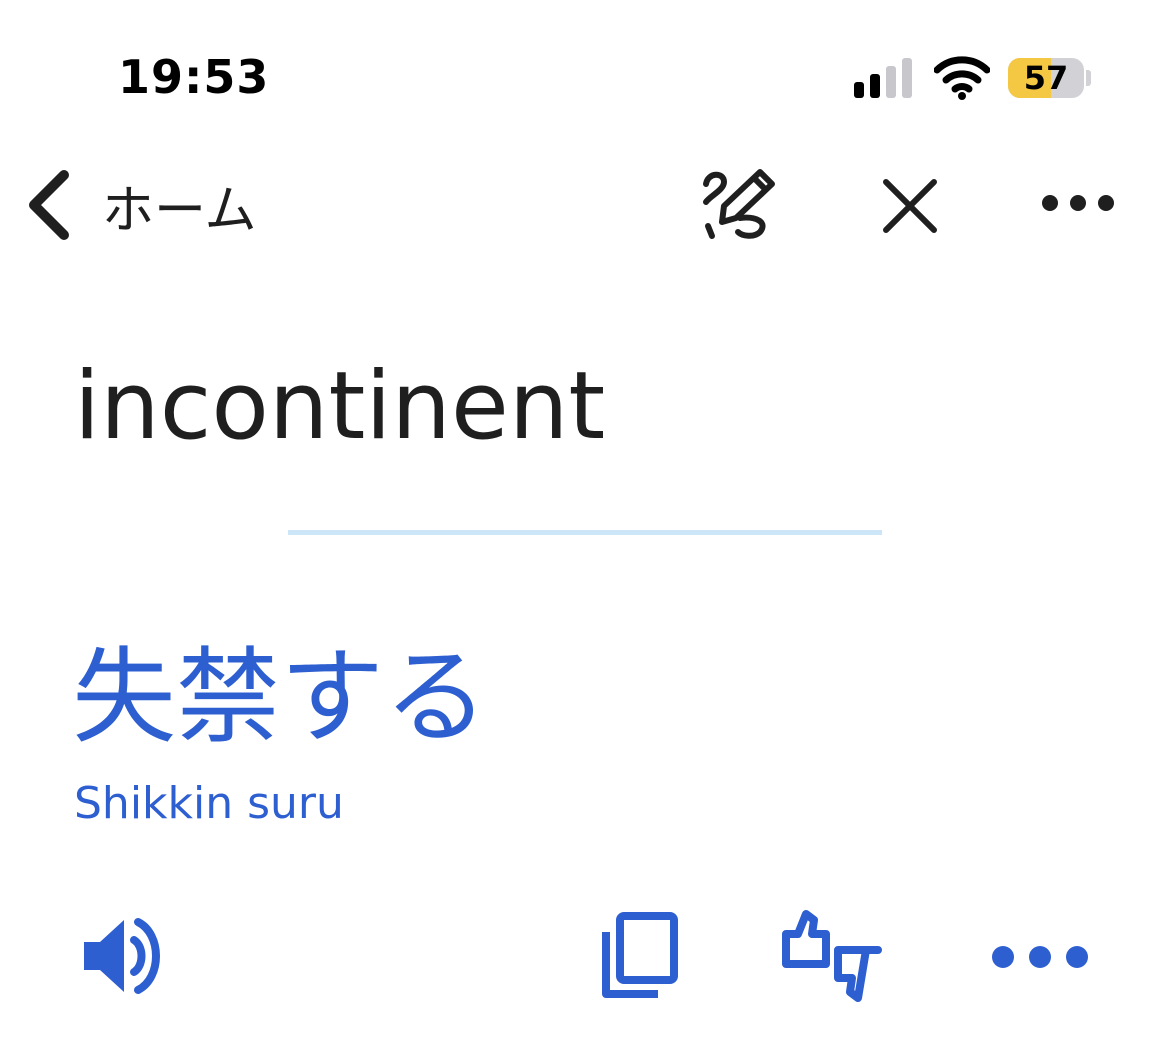 The image size is (1170, 1041). I want to click on status-bar: 19:53 57, so click(585, 75).